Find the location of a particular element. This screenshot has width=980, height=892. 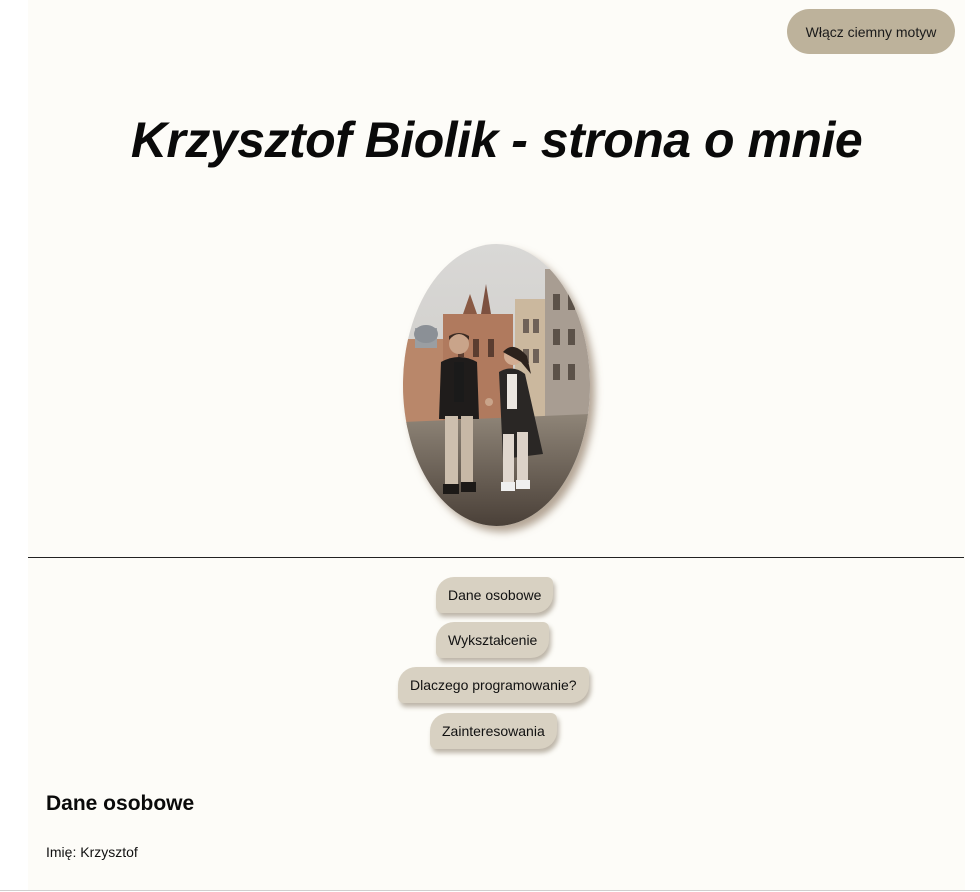

nav-item-dane-osobowe: Dane osobowe is located at coordinates (495, 595).